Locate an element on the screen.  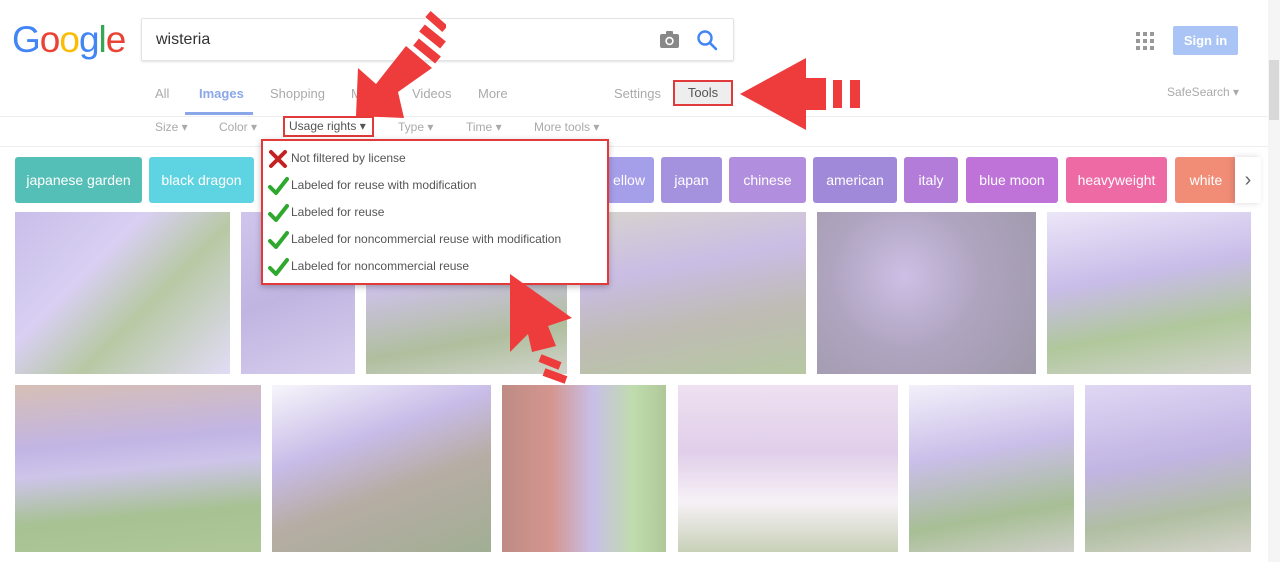
scrollbar-thumb is located at coordinates (1274, 90).